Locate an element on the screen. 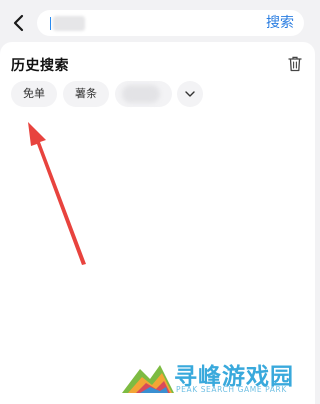 The image size is (320, 404). history-chip: 免单 is located at coordinates (34, 94).